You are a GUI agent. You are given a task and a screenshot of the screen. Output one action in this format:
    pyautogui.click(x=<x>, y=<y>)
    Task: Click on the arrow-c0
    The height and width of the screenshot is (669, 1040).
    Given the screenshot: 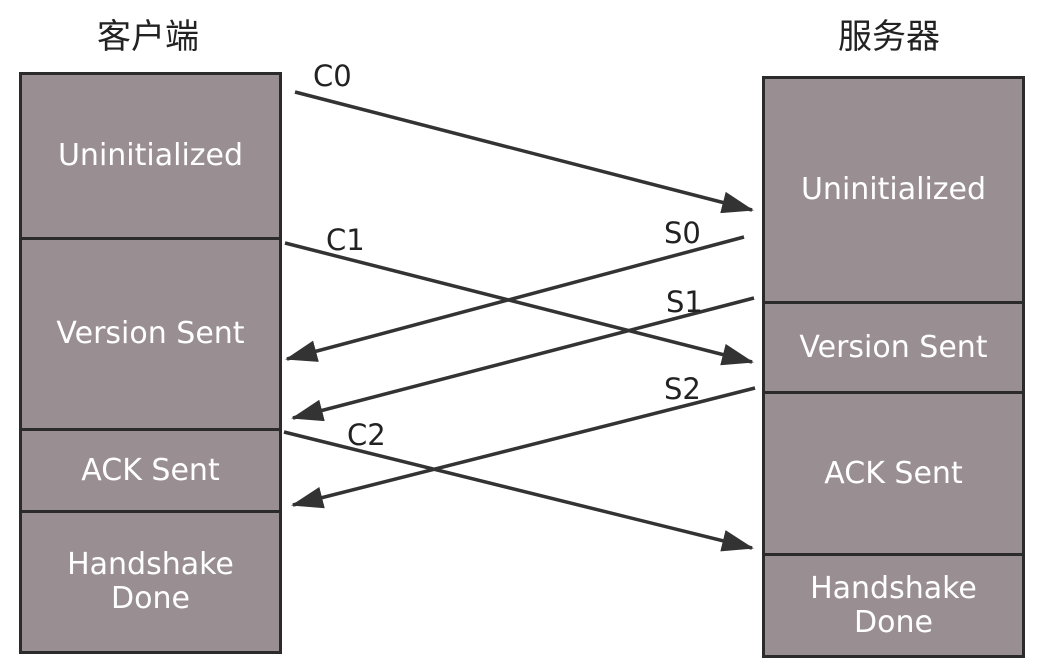 What is the action you would take?
    pyautogui.click(x=524, y=152)
    